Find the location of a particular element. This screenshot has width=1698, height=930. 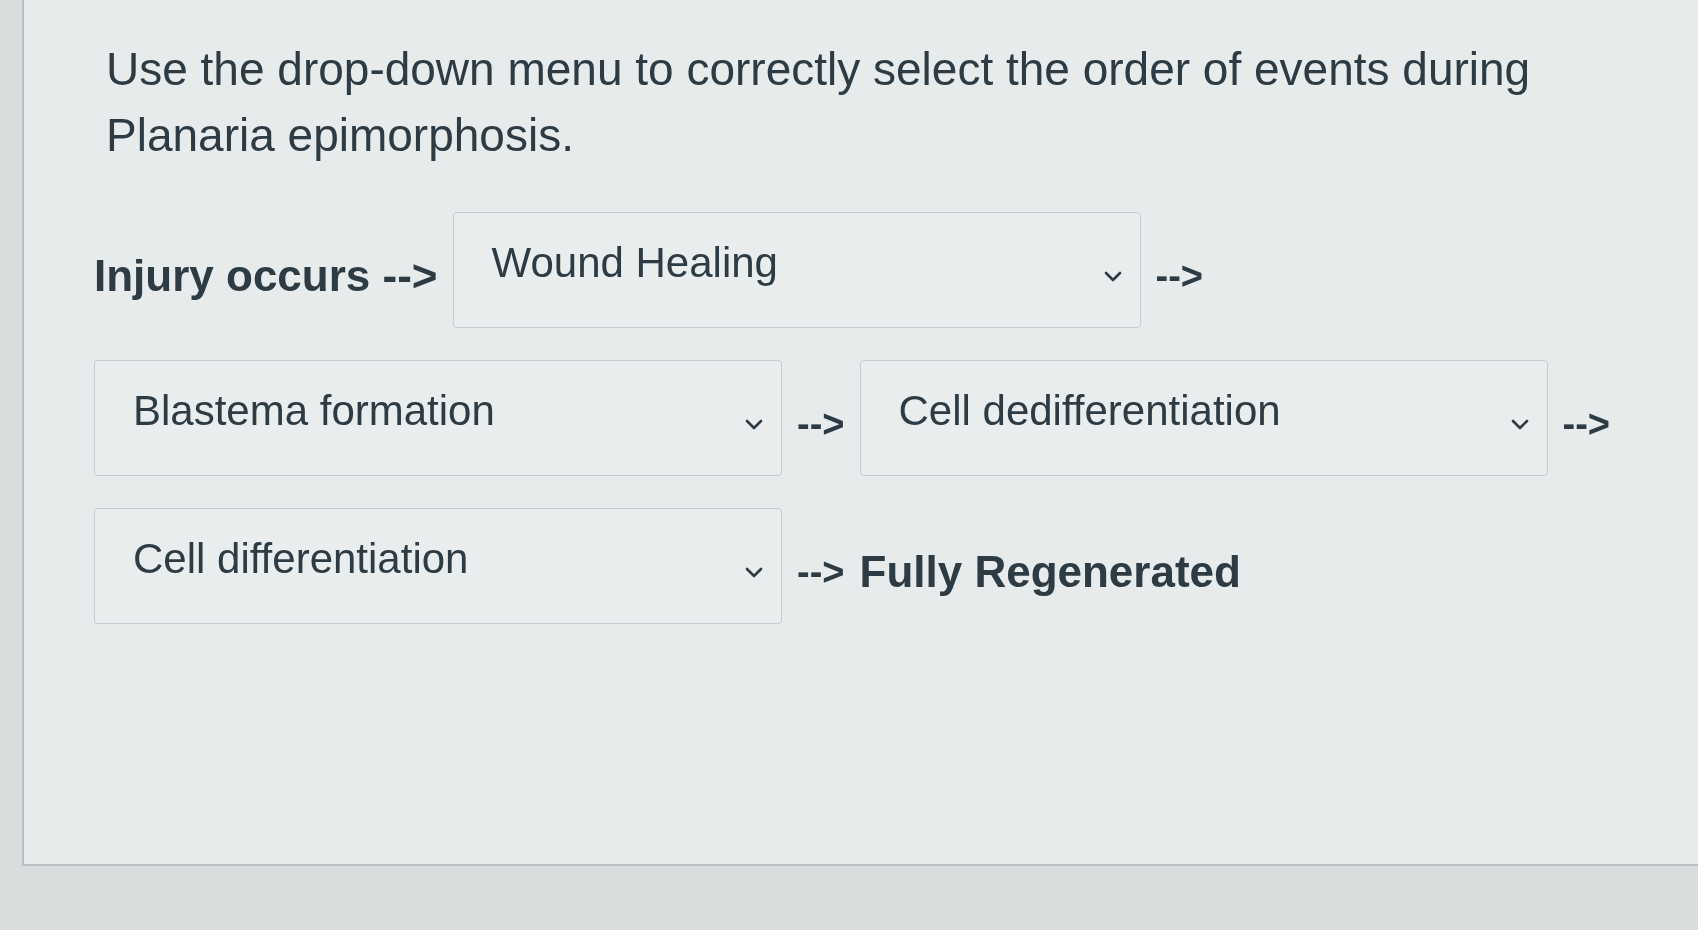

dropdown: Cell differentiation is located at coordinates (438, 566).